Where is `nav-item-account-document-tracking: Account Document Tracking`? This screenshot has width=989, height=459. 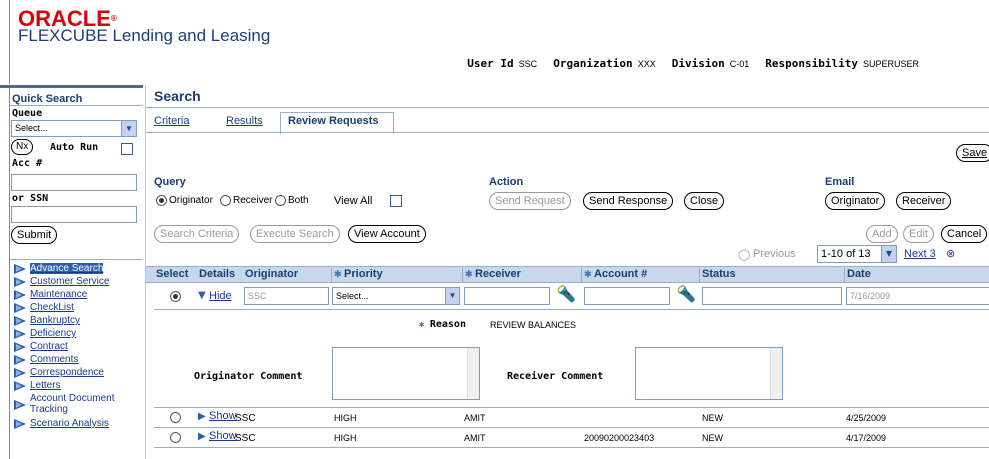
nav-item-account-document-tracking: Account Document Tracking is located at coordinates (76, 405).